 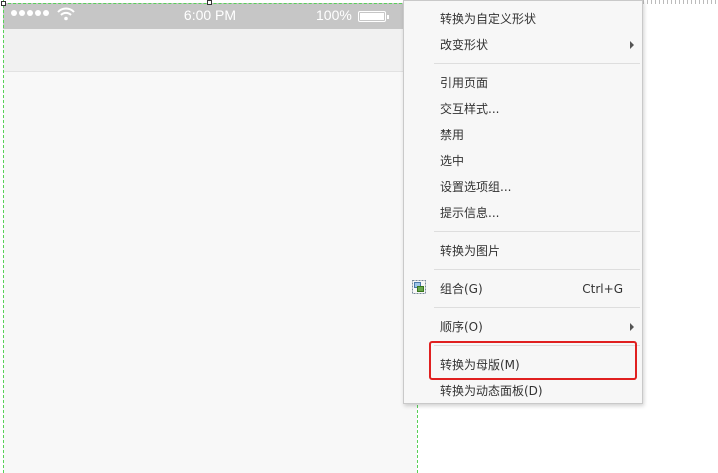 I want to click on menu-item-group: 组合(G) Ctrl+G, so click(x=536, y=289).